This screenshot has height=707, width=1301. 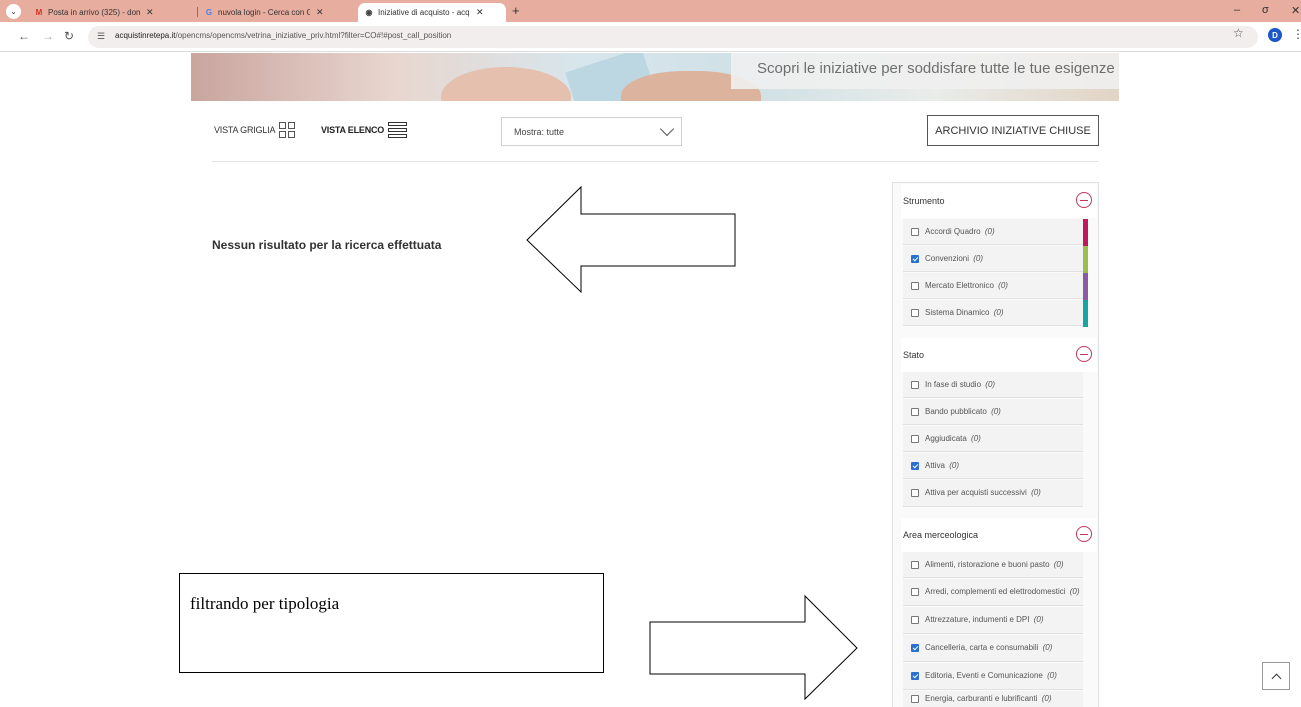 I want to click on filter-section-stato: Stato, so click(x=999, y=355).